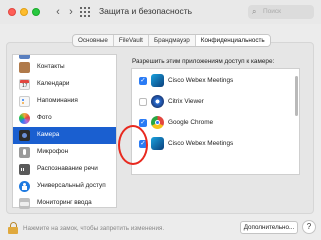 This screenshot has width=321, height=240. Describe the element at coordinates (186, 101) in the screenshot. I see `app-name: Citrix Viewer` at that location.